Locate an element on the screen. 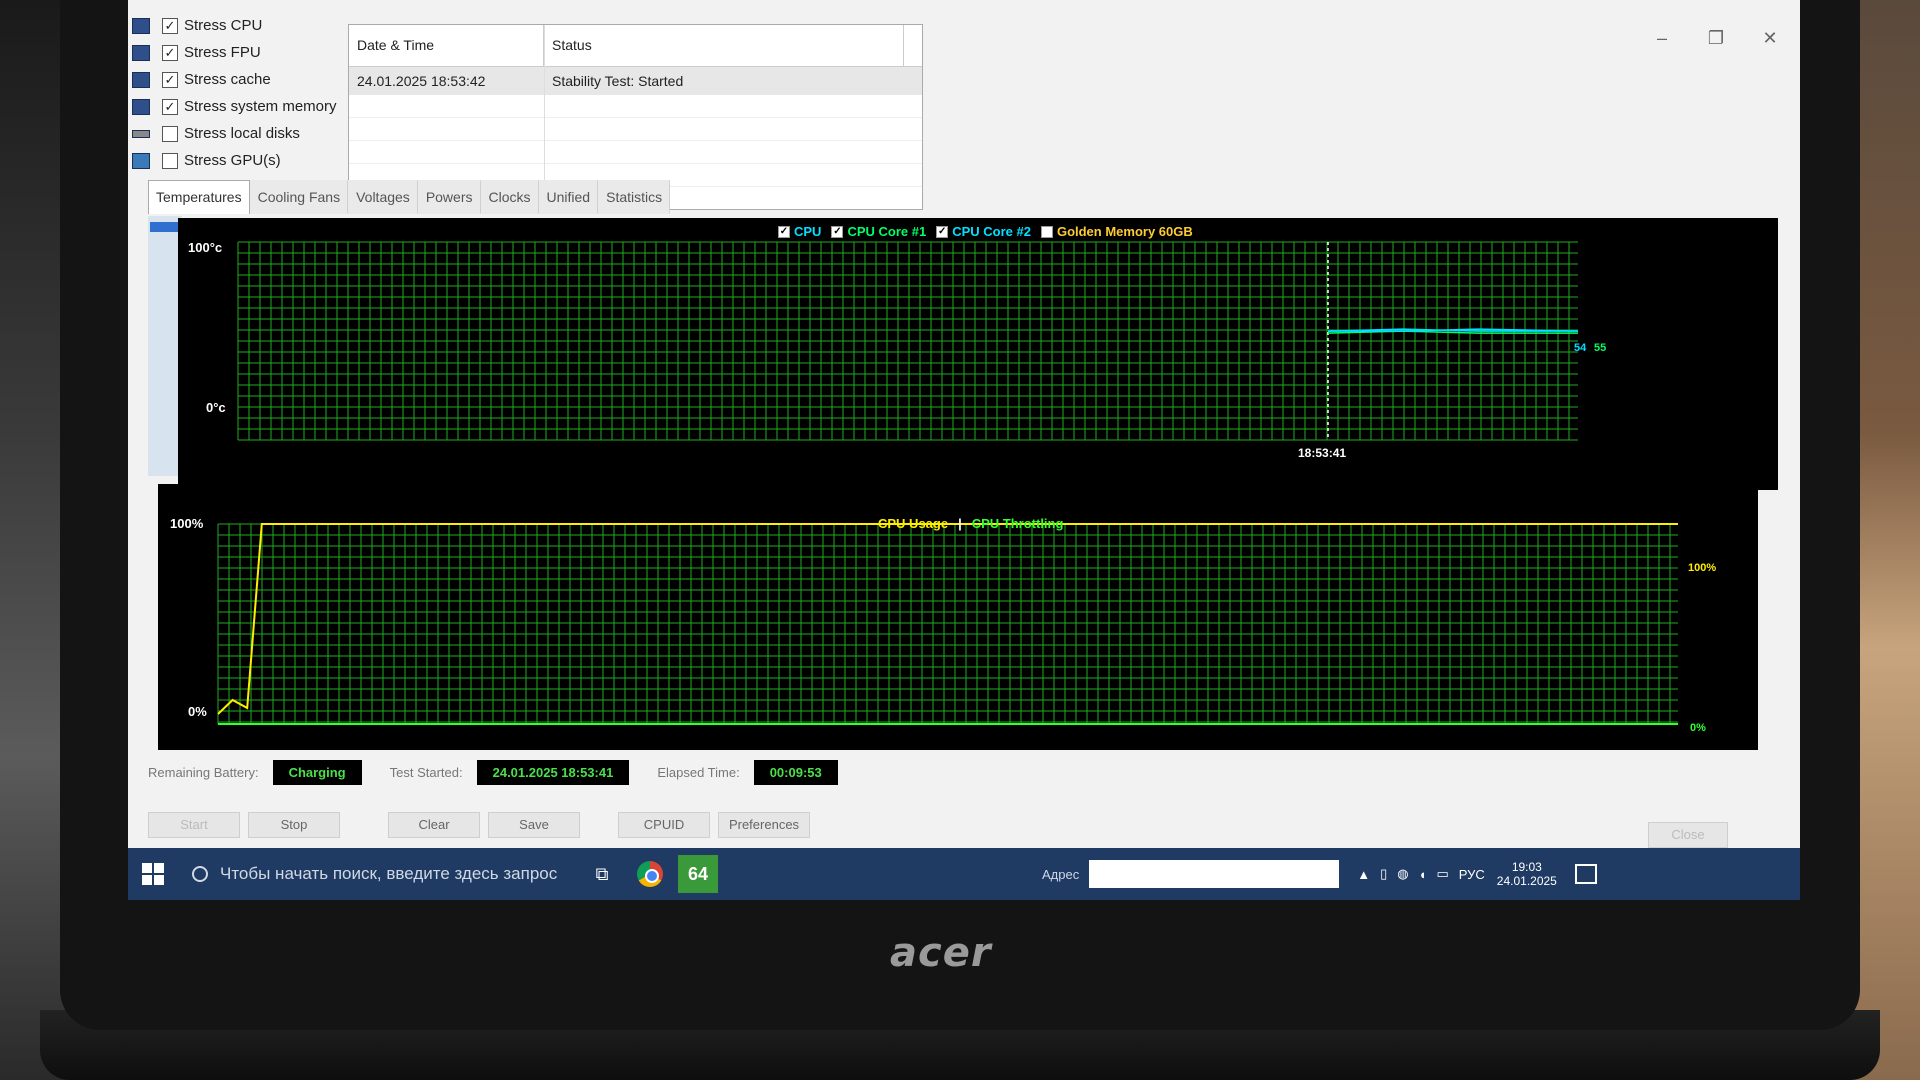 The width and height of the screenshot is (1920, 1080). minimize-button: – is located at coordinates (1662, 38).